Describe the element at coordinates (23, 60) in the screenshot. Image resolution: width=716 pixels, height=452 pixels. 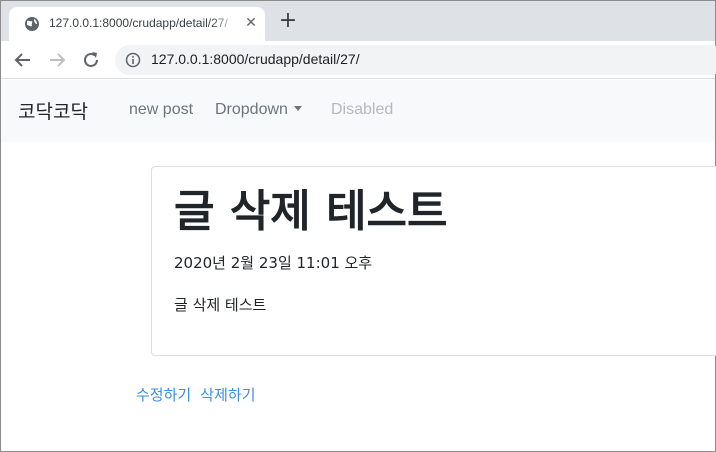
I see `arrow-left-icon` at that location.